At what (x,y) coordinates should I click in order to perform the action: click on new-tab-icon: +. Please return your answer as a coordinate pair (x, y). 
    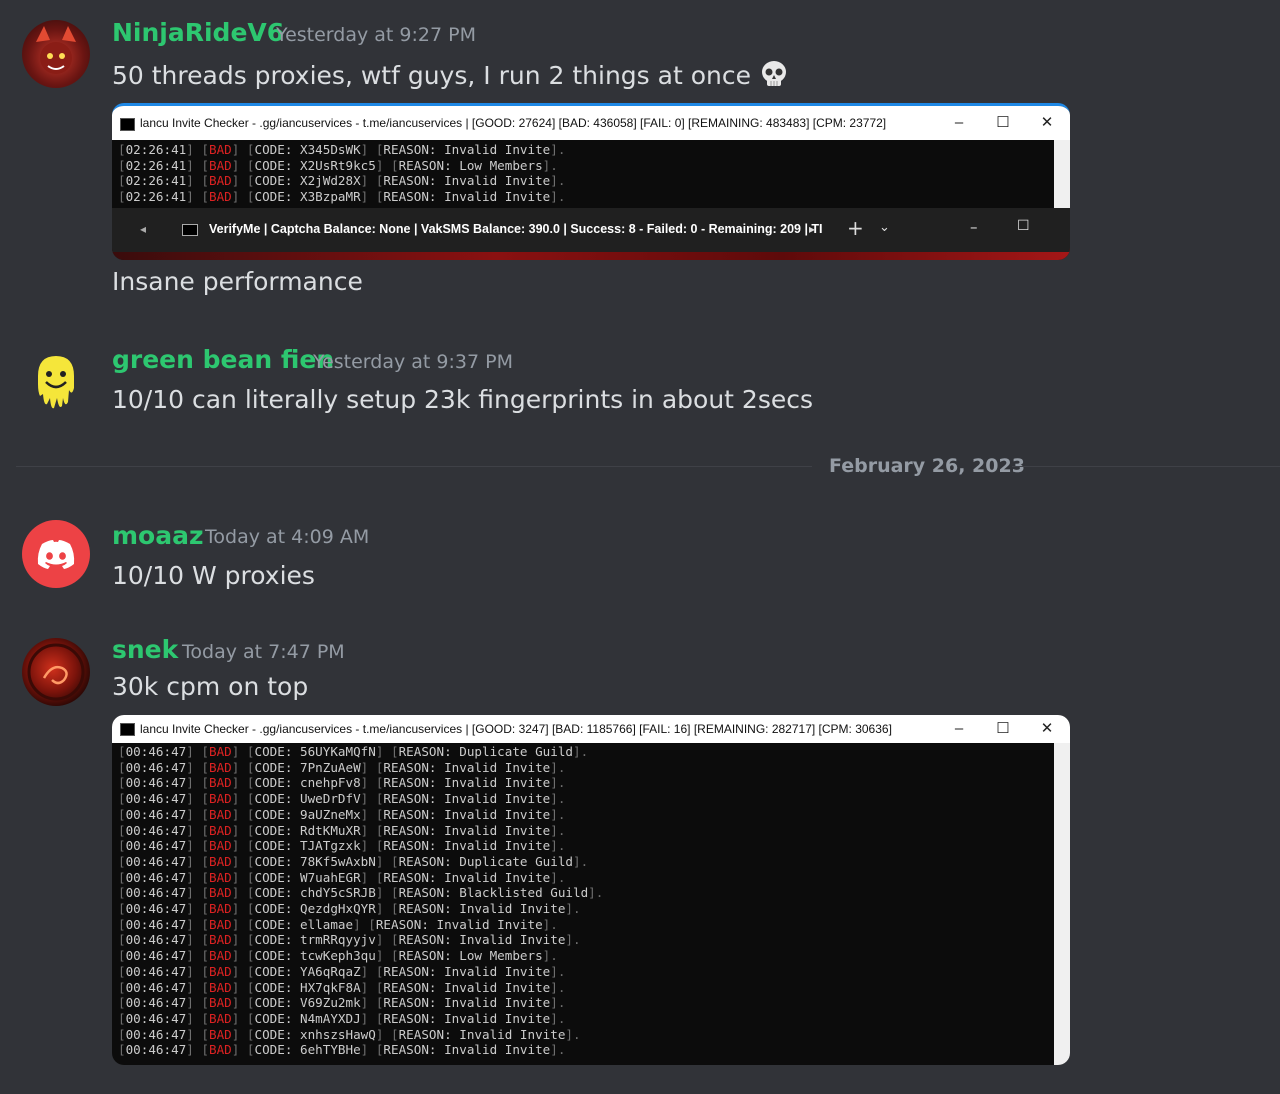
    Looking at the image, I should click on (855, 228).